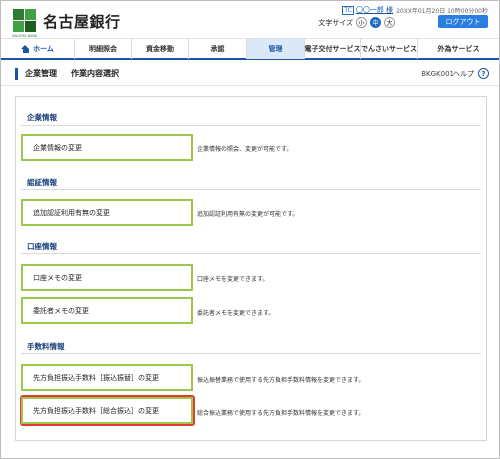  Describe the element at coordinates (43, 49) in the screenshot. I see `nav-item-label: ホーム` at that location.